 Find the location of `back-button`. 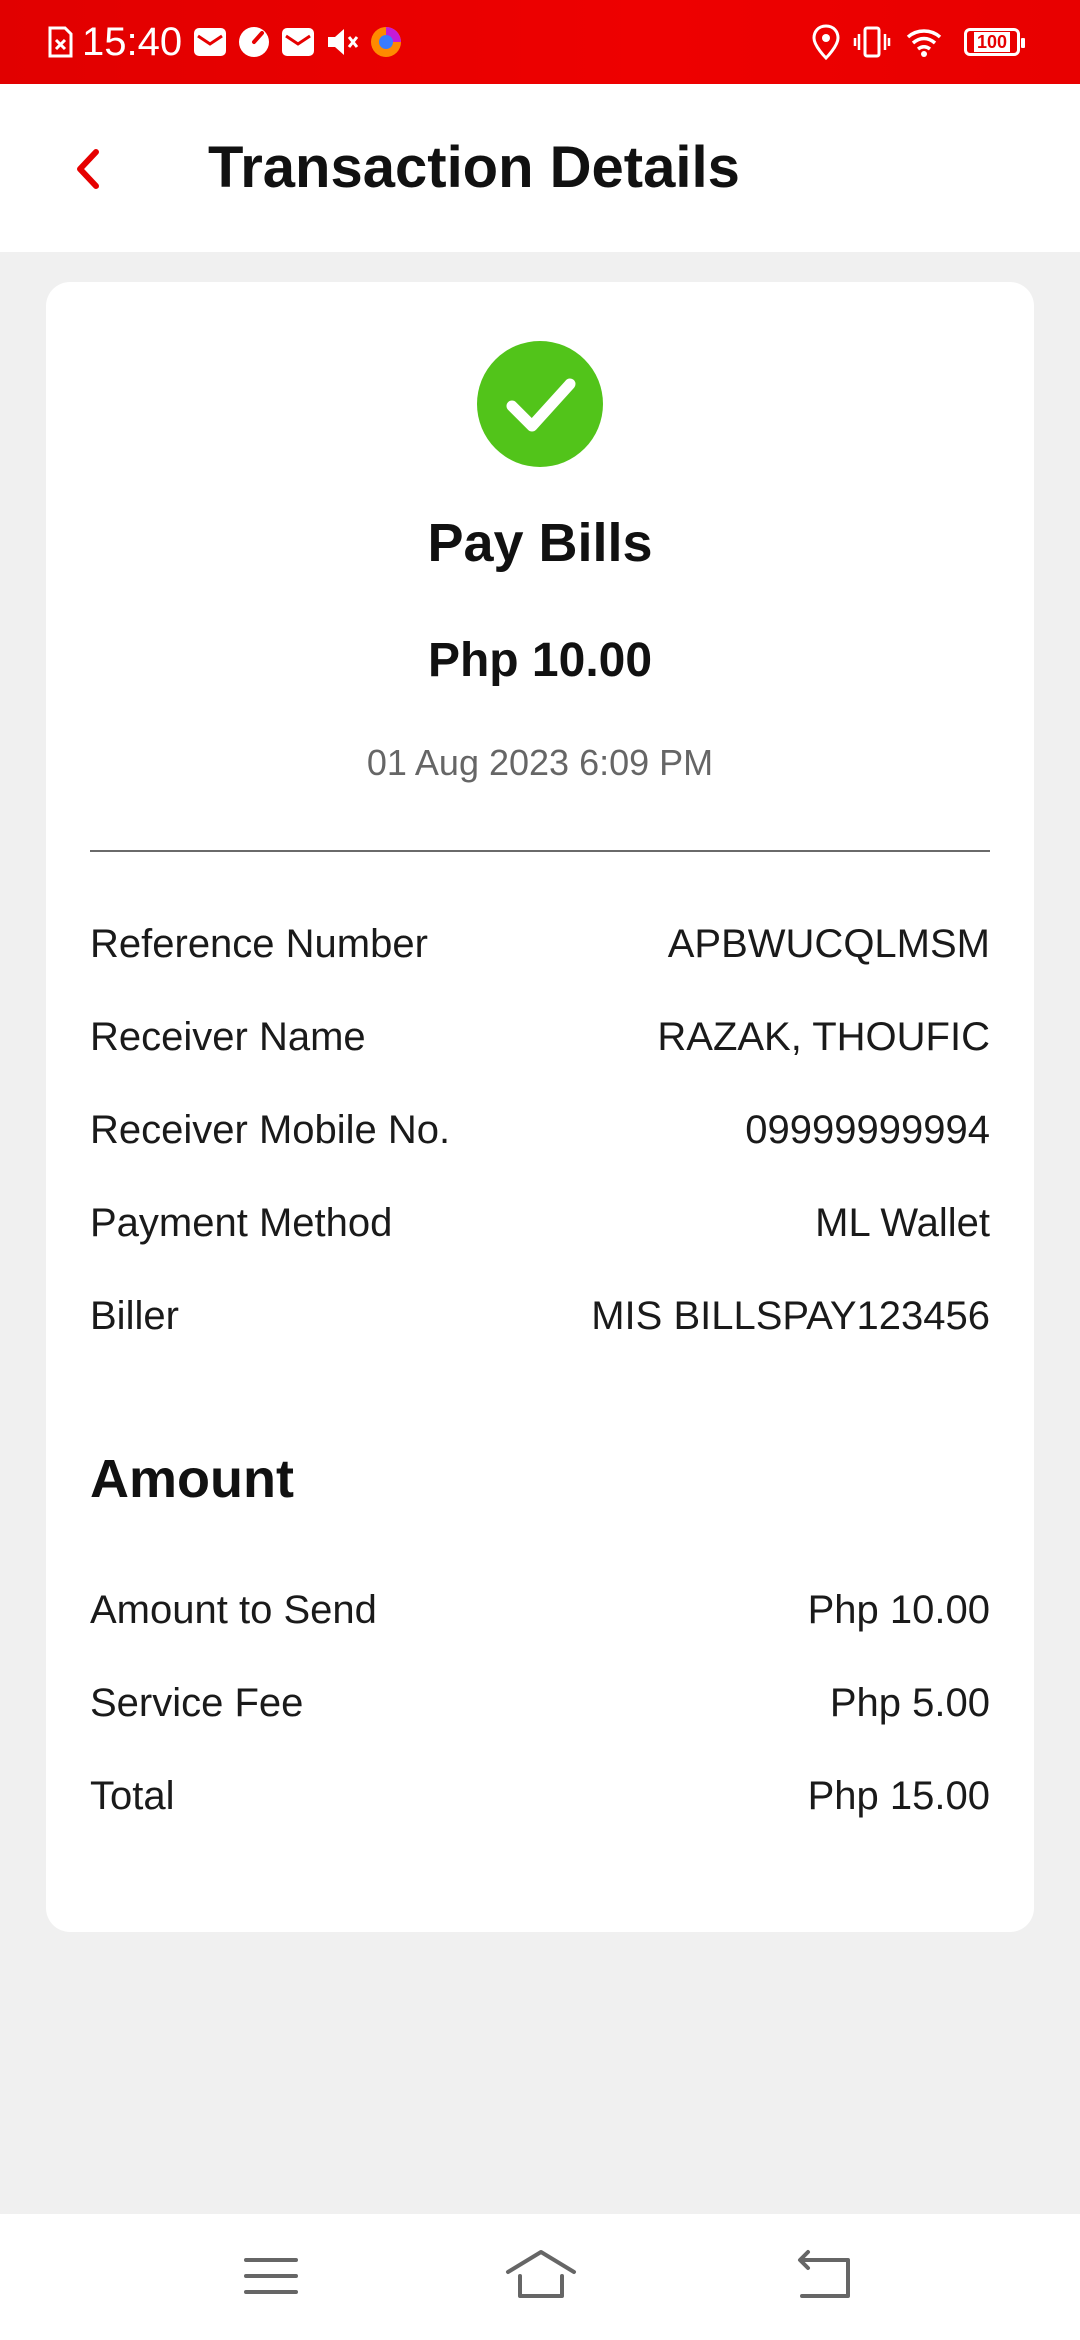

back-button is located at coordinates (90, 169).